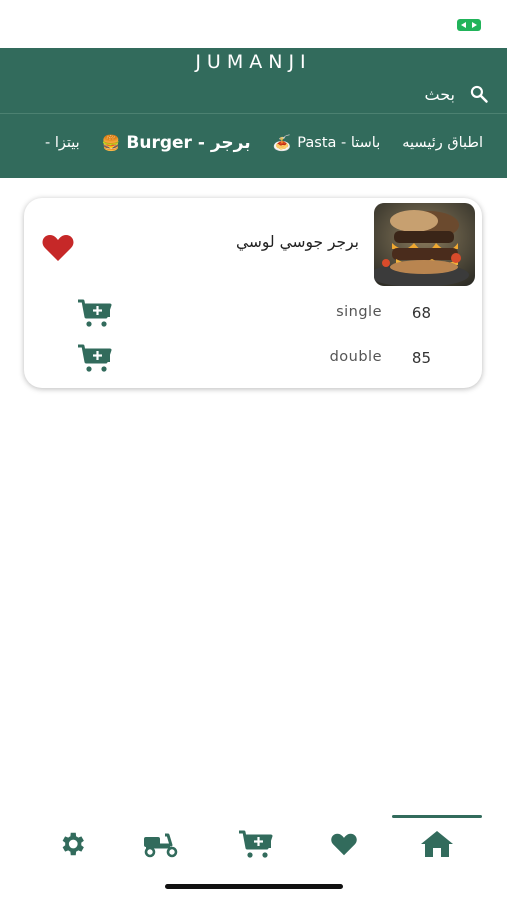 Image resolution: width=507 pixels, height=900 pixels. What do you see at coordinates (440, 94) in the screenshot?
I see `search-label: بحث` at bounding box center [440, 94].